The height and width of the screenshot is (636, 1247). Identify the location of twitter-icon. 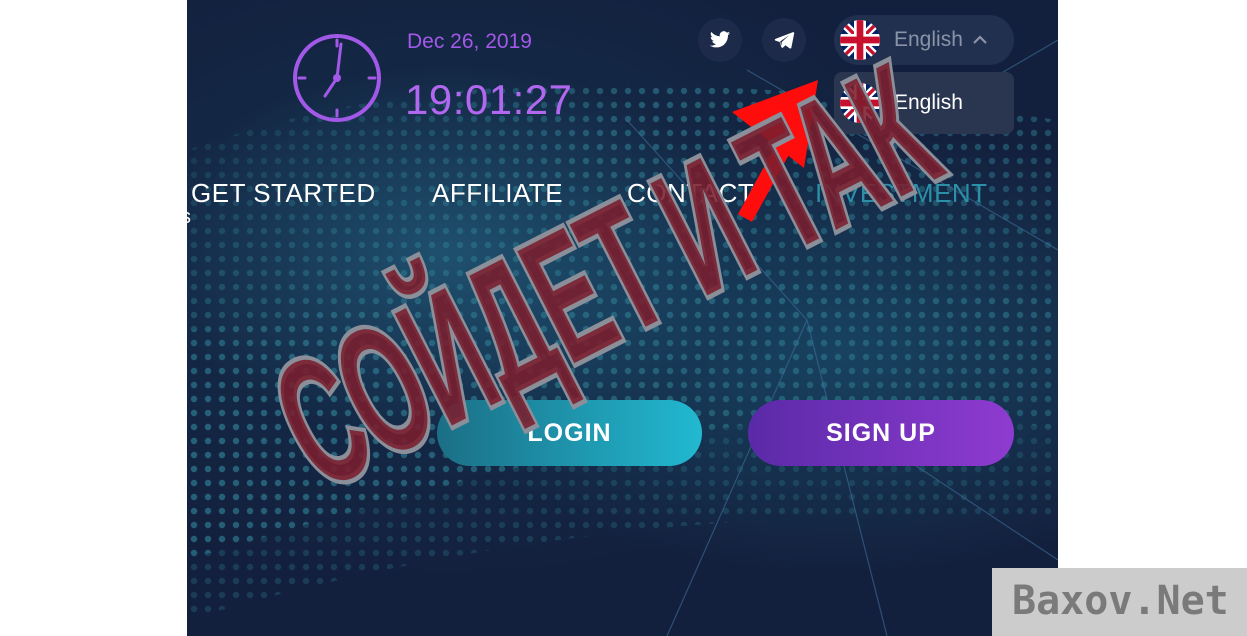
(720, 39).